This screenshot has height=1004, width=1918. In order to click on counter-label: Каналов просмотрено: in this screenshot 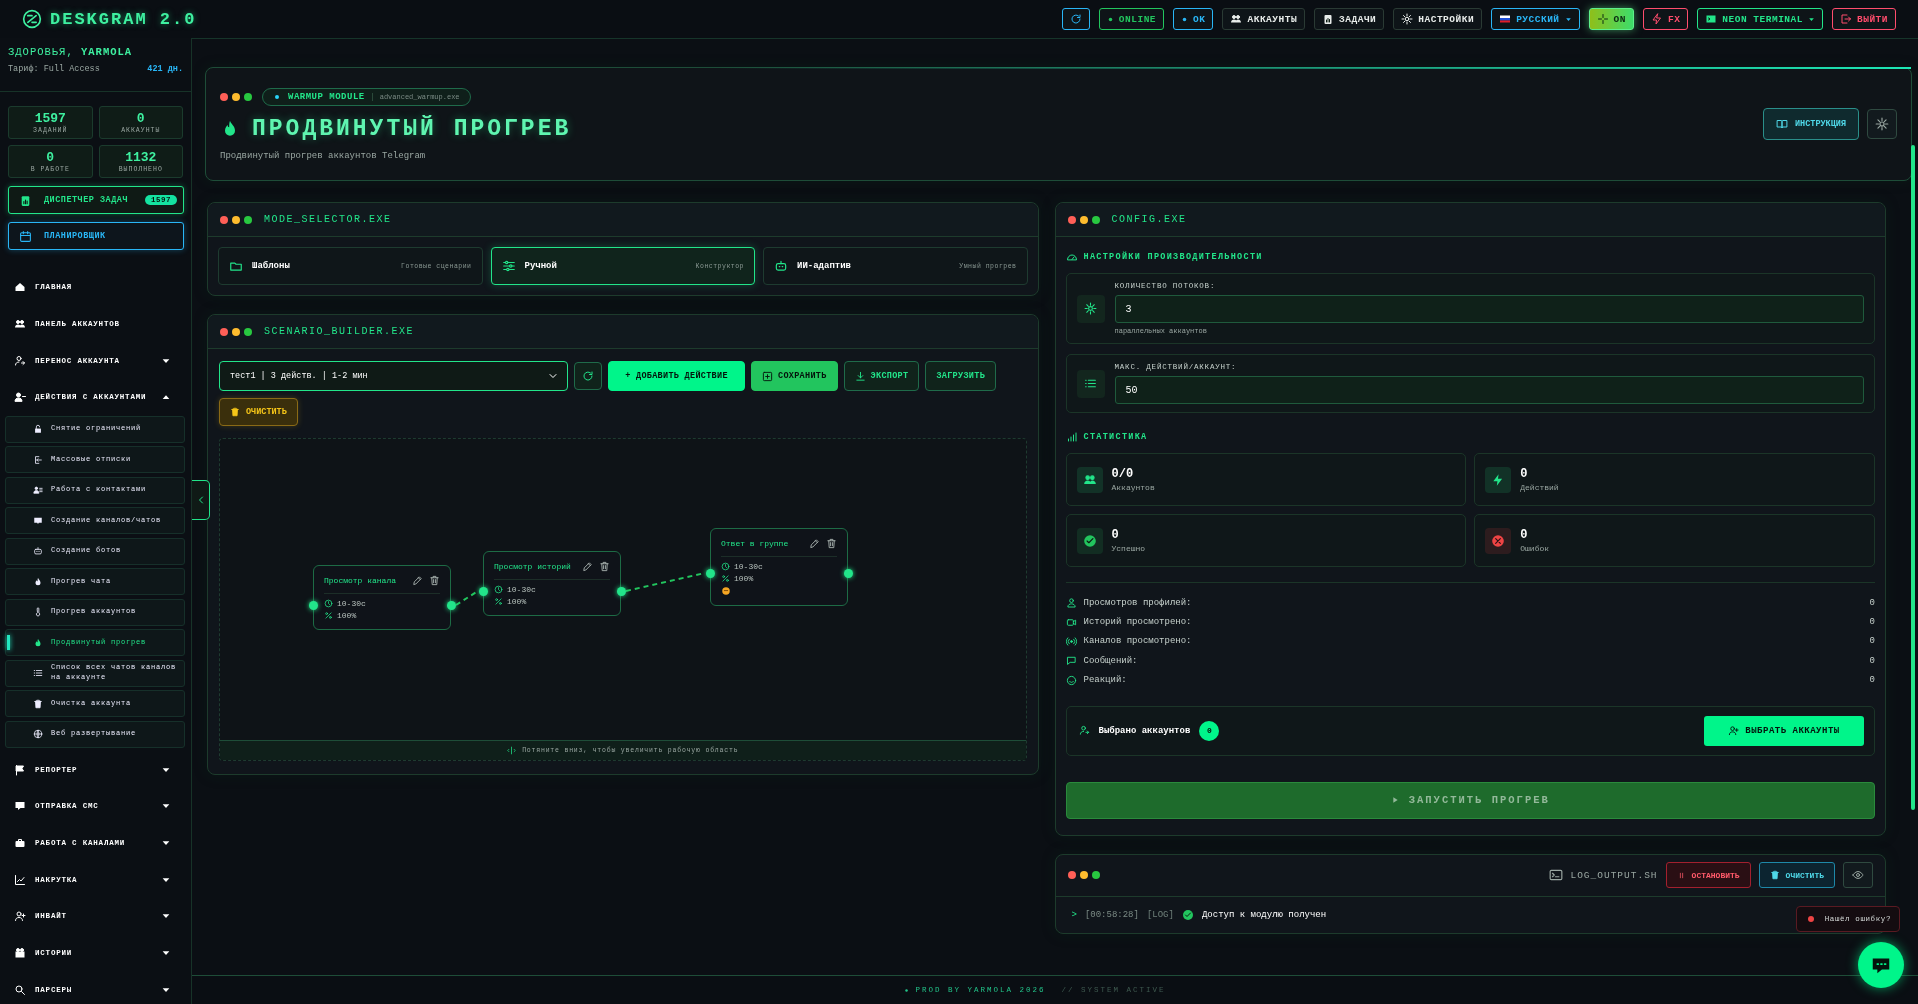, I will do `click(1137, 641)`.